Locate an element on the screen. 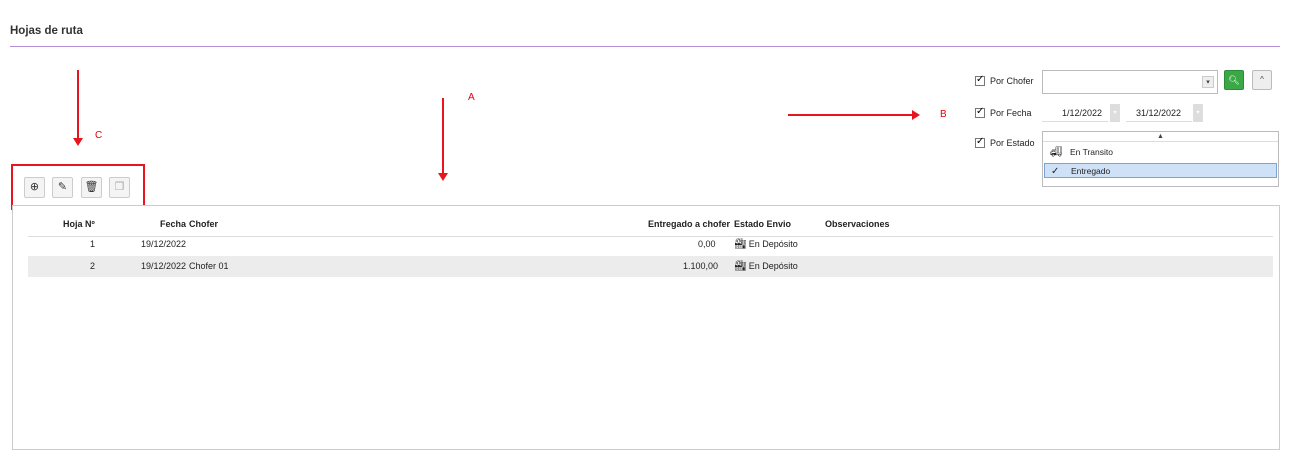 This screenshot has width=1299, height=450. estado-listbox: ▲ 🚚︎ En Transito ✓ Entregado is located at coordinates (1160, 159).